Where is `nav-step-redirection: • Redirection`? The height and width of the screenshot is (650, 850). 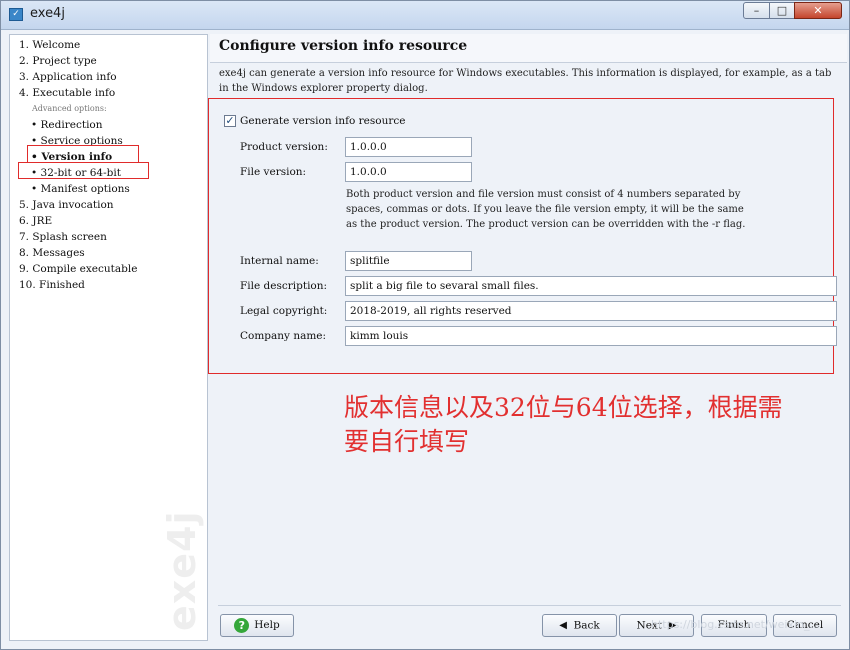 nav-step-redirection: • Redirection is located at coordinates (67, 125).